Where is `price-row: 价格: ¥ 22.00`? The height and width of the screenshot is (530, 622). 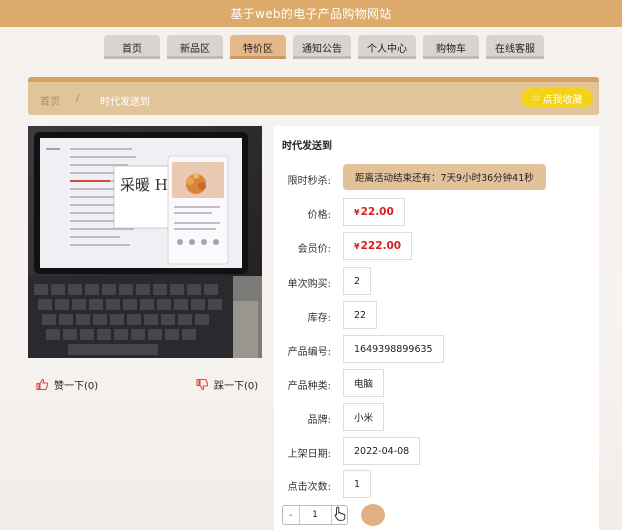
price-row: 价格: ¥ 22.00 is located at coordinates (436, 212).